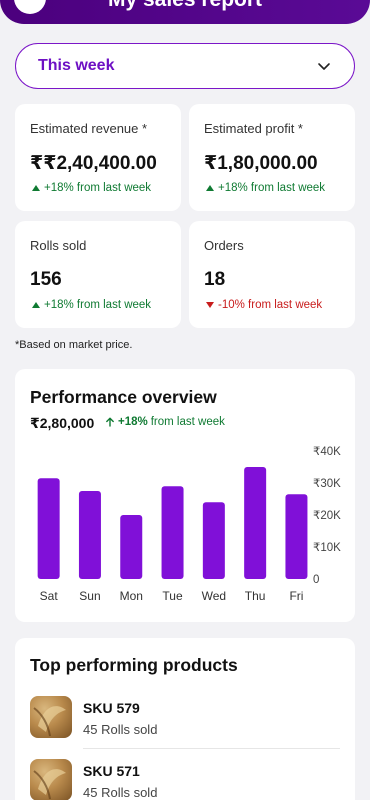 This screenshot has width=370, height=800. What do you see at coordinates (224, 245) in the screenshot?
I see `stat-label: Orders` at bounding box center [224, 245].